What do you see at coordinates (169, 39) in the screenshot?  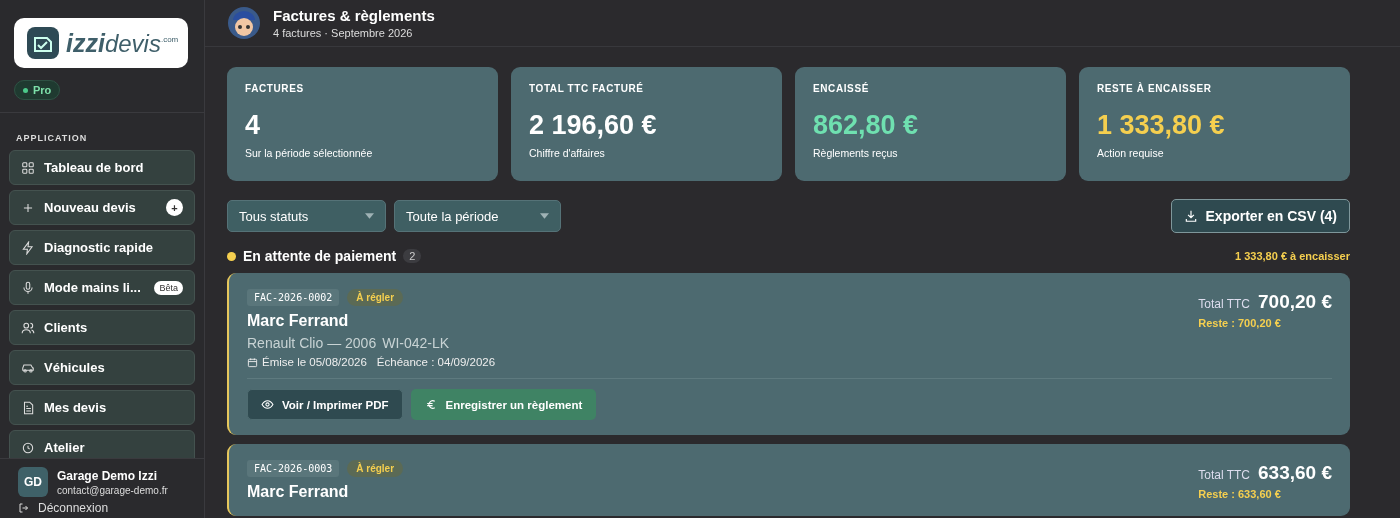 I see `logo-text: .com` at bounding box center [169, 39].